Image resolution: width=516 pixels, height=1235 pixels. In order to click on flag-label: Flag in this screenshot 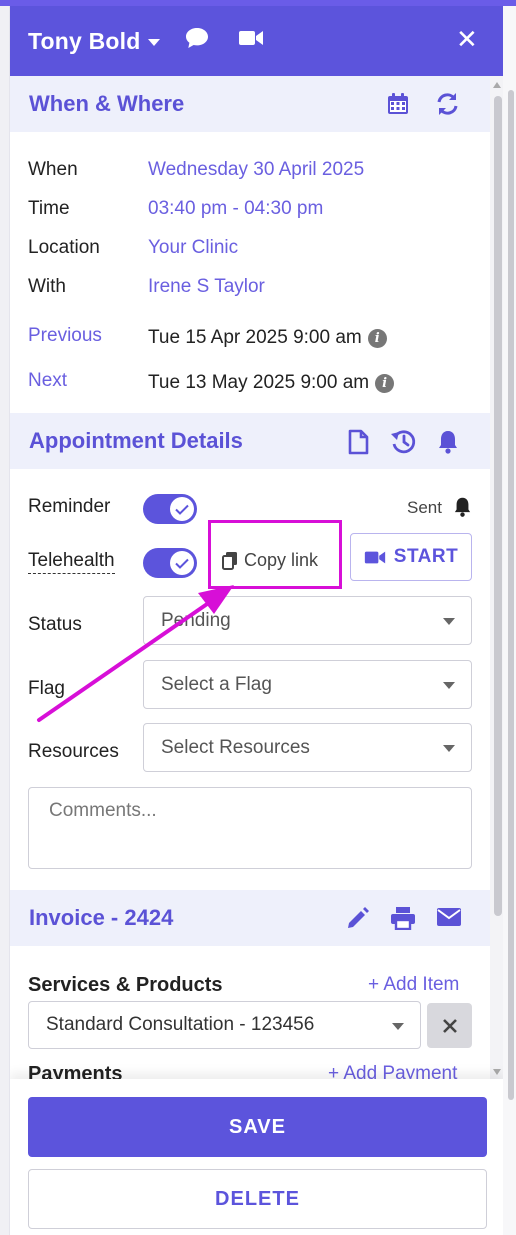, I will do `click(46, 688)`.